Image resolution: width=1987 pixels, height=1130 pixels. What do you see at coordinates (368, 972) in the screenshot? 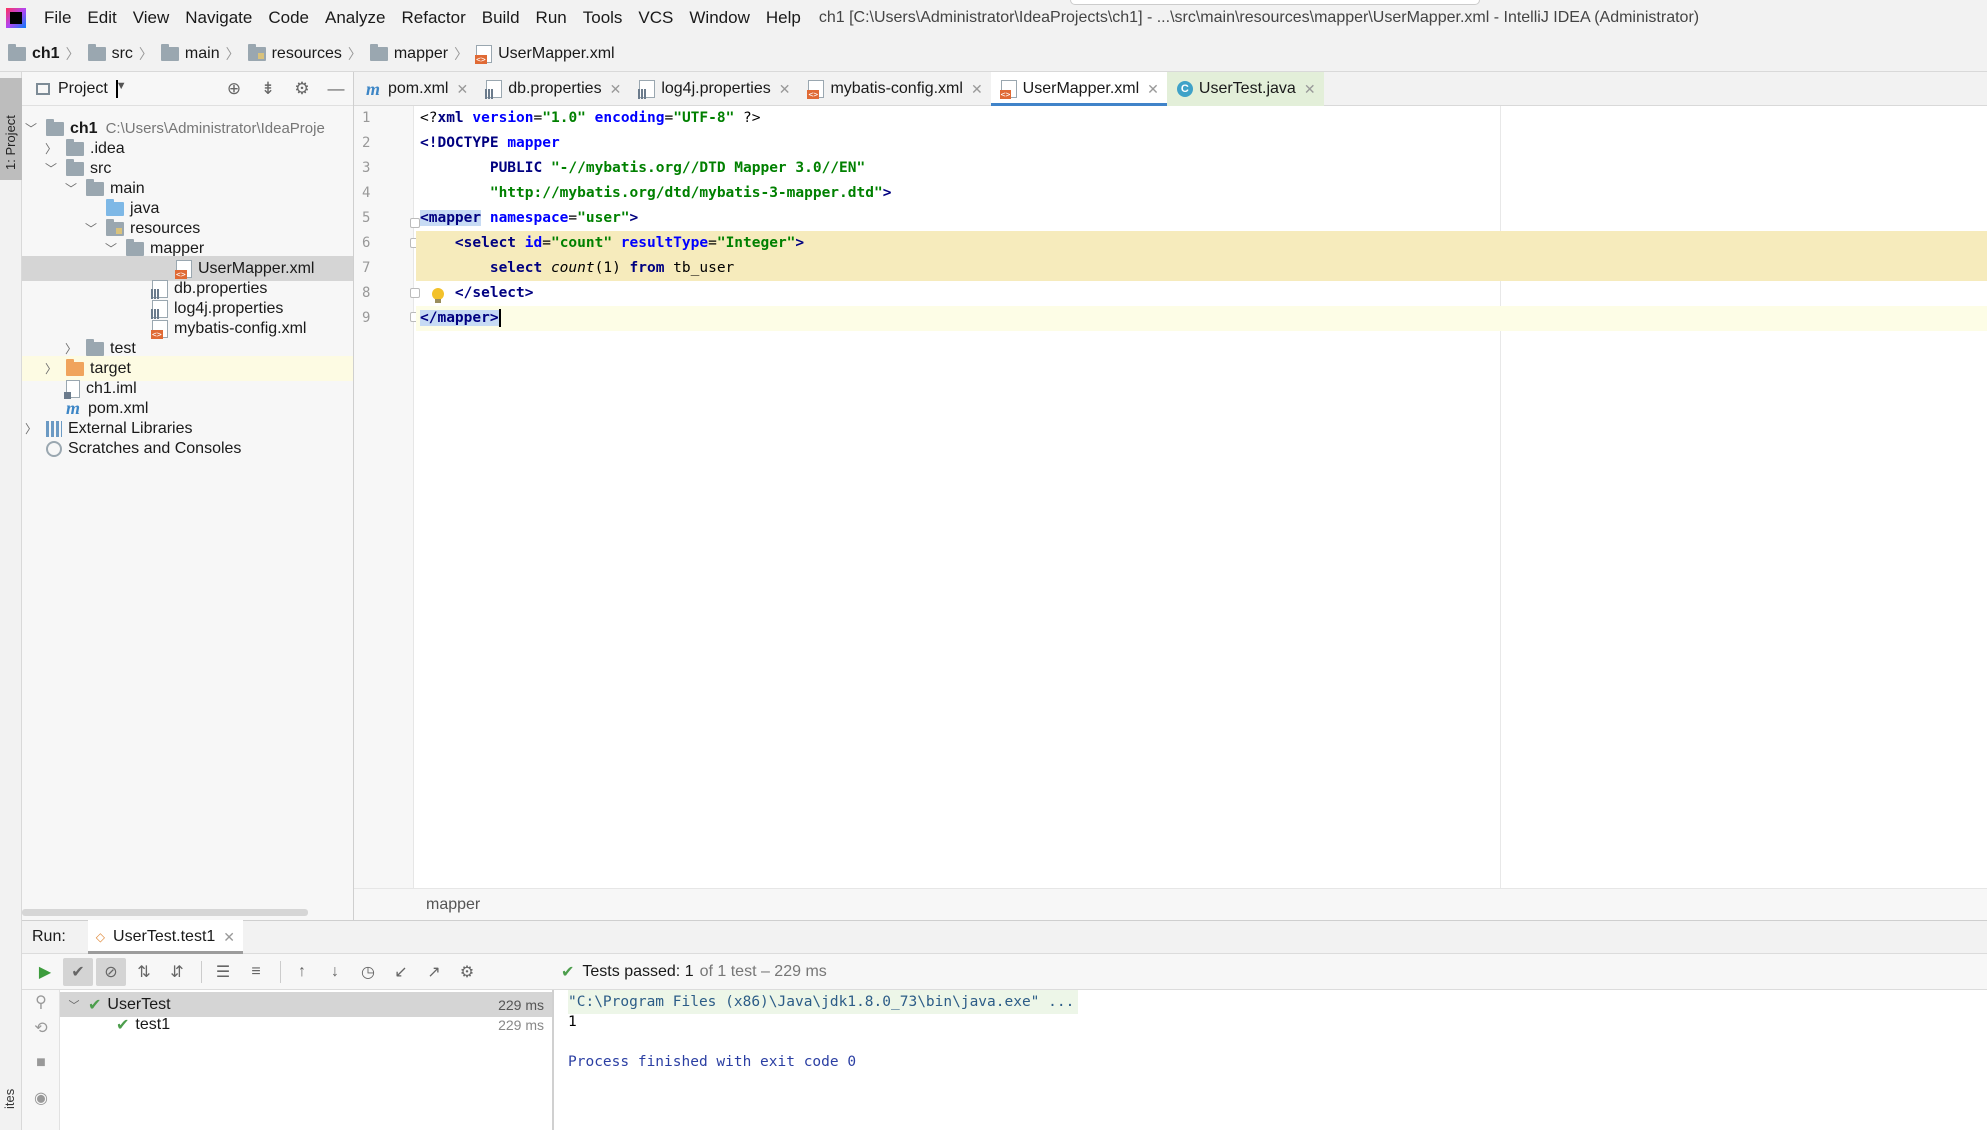
I see `test-history-icon: ◷` at bounding box center [368, 972].